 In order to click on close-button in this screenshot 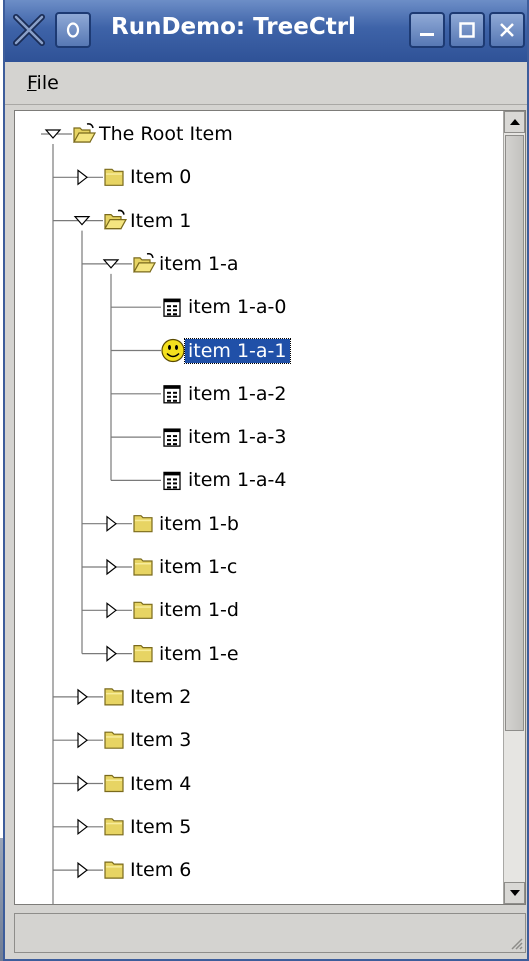, I will do `click(507, 30)`.